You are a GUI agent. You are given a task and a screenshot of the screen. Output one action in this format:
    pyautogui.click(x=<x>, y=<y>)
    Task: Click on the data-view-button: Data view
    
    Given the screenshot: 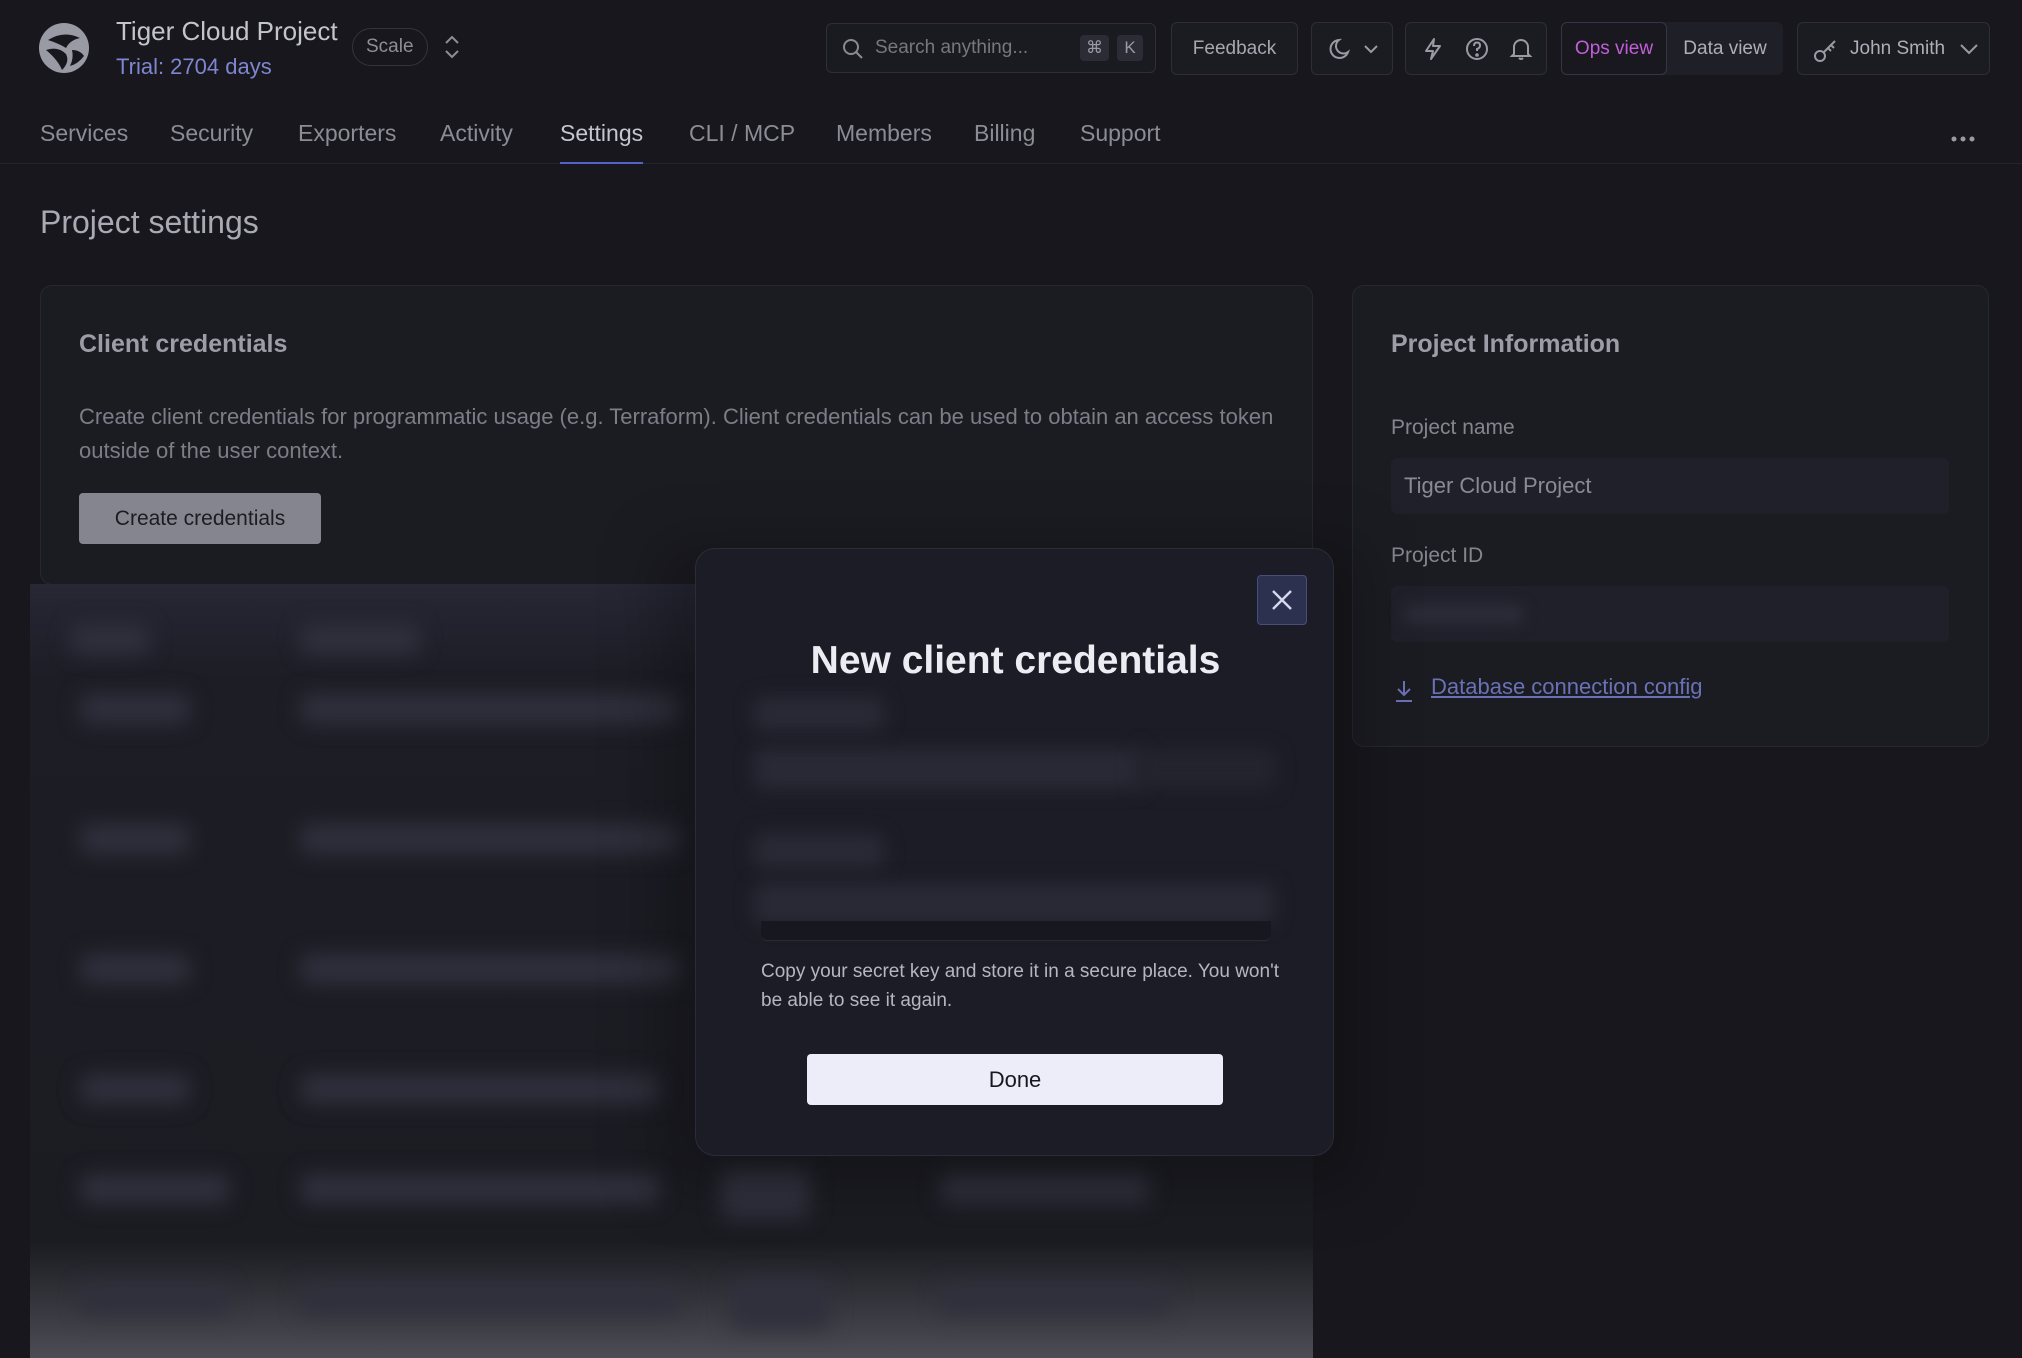 What is the action you would take?
    pyautogui.click(x=1725, y=48)
    